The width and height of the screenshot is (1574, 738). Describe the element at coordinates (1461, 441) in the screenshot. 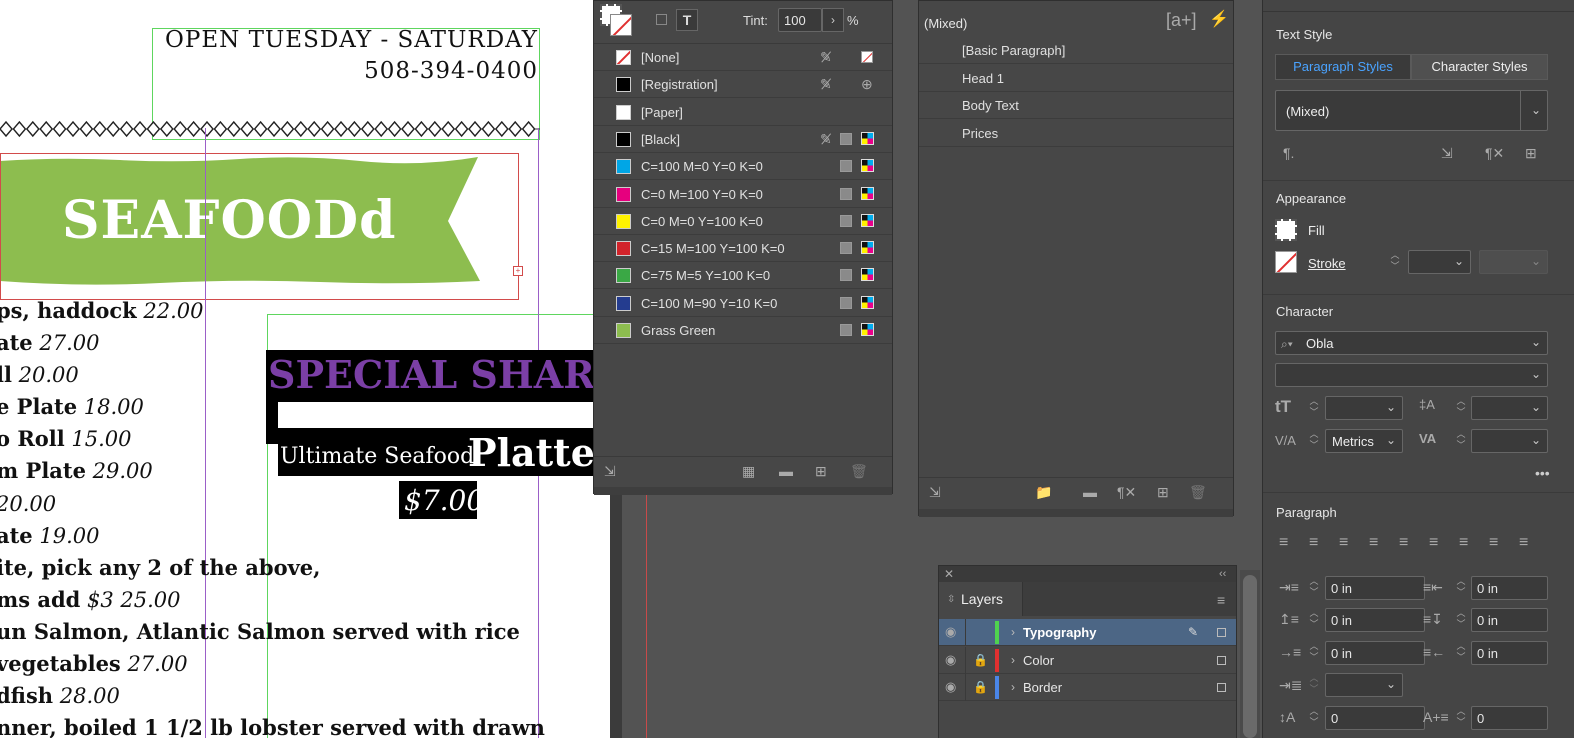

I see `tracking-stepper: ︿ ﹀` at that location.